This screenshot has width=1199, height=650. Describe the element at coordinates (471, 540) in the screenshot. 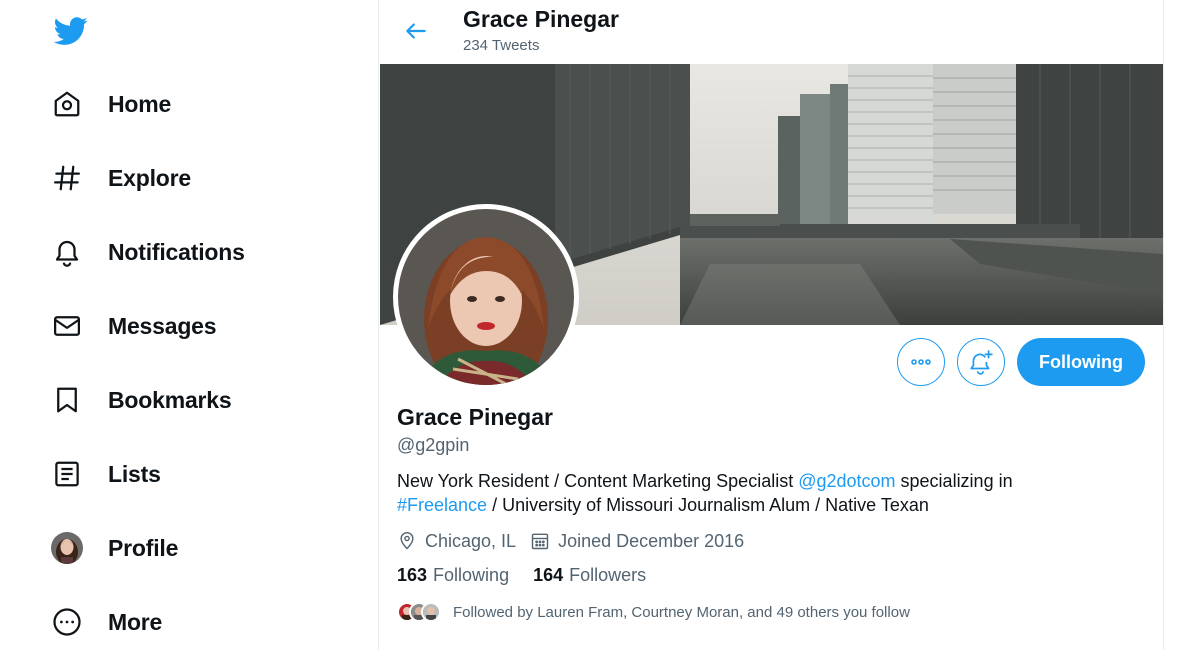

I see `profile-location: Chicago, IL` at that location.